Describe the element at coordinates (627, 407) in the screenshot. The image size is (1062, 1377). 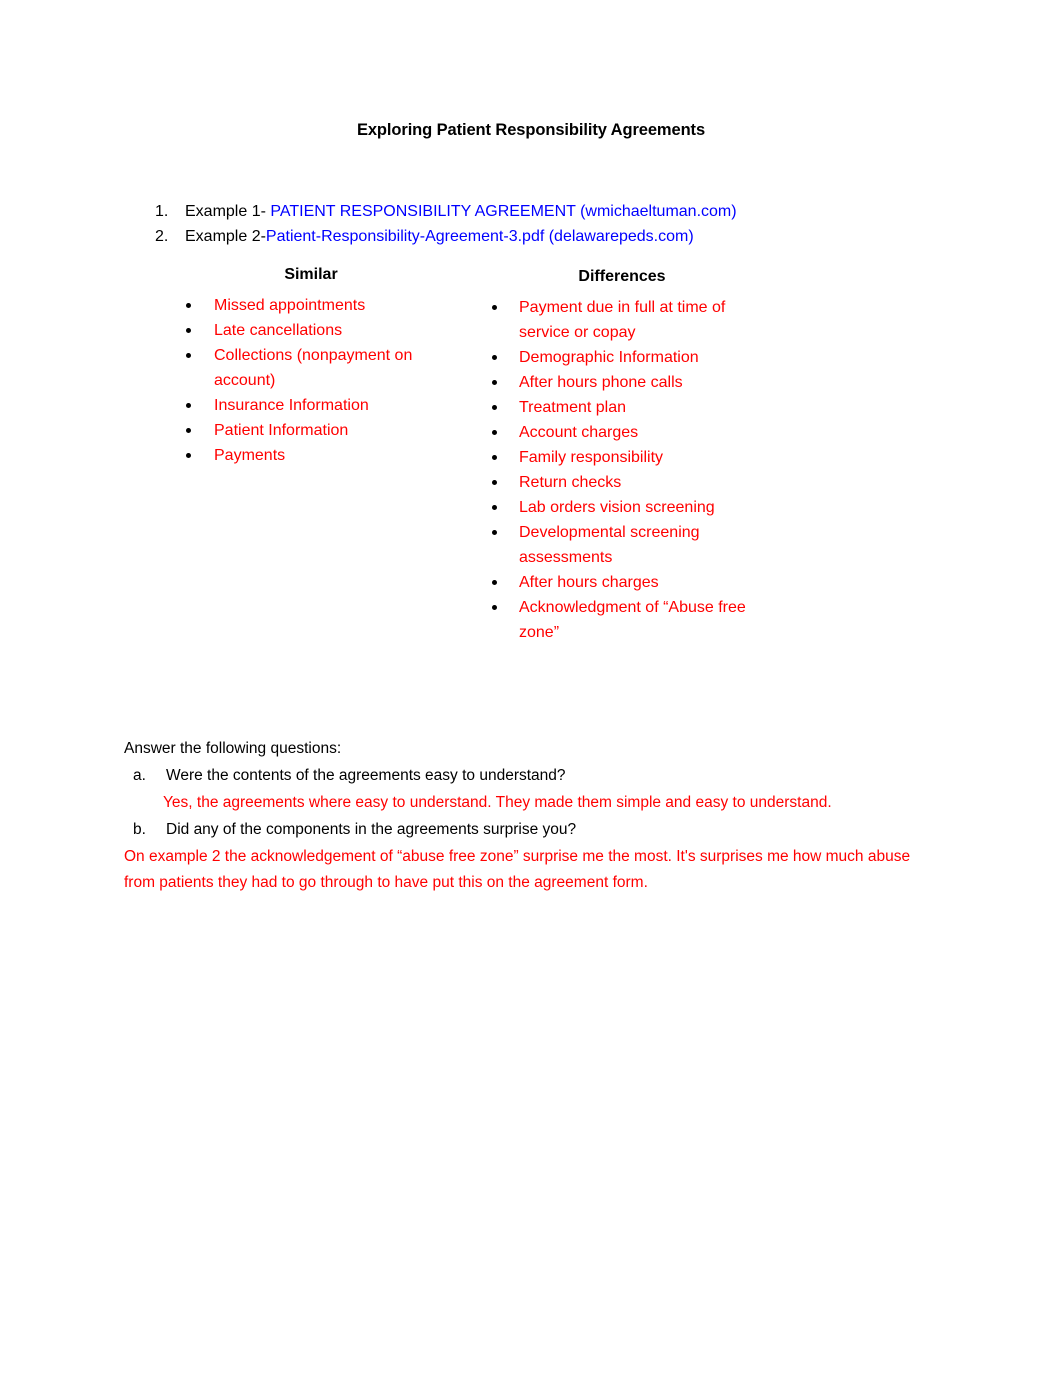
I see `list-item: Treatment plan` at that location.